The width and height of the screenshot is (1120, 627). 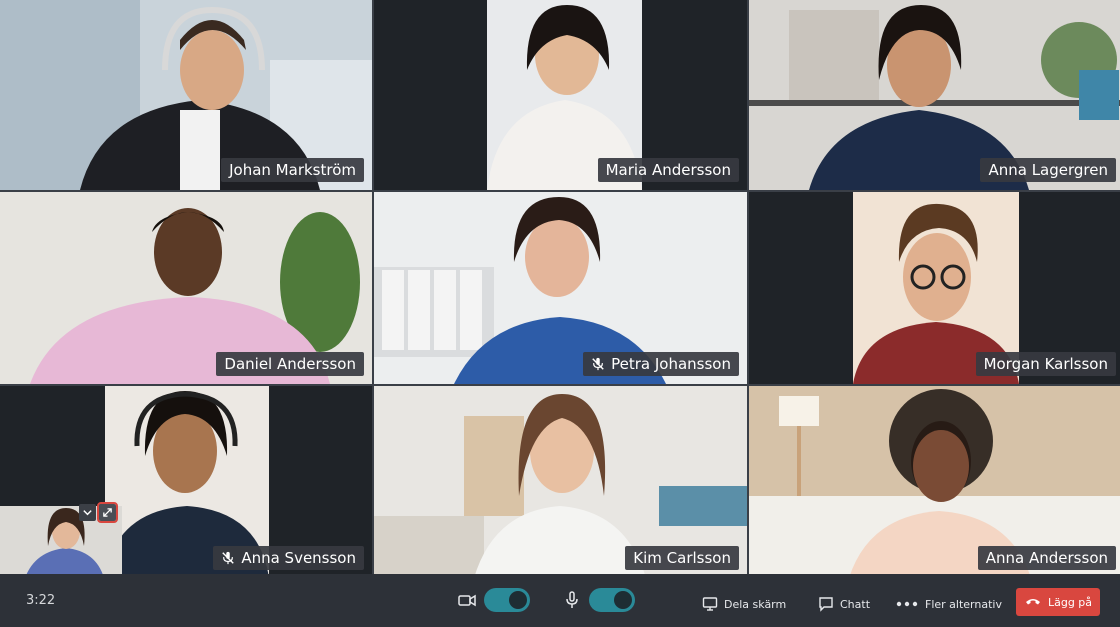 What do you see at coordinates (560, 95) in the screenshot?
I see `participant-tile: Maria Andersson` at bounding box center [560, 95].